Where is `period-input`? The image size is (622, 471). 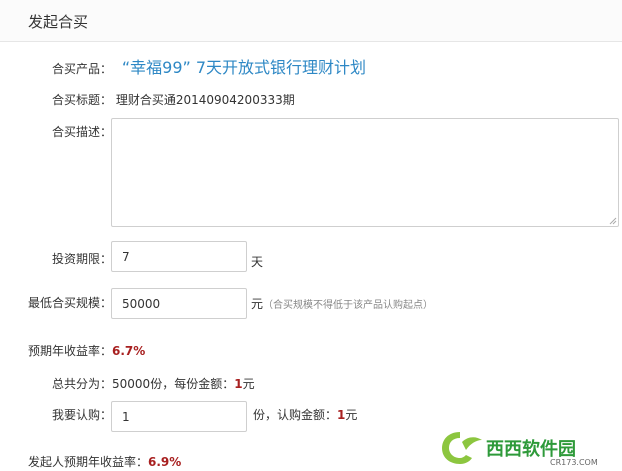
period-input is located at coordinates (179, 256).